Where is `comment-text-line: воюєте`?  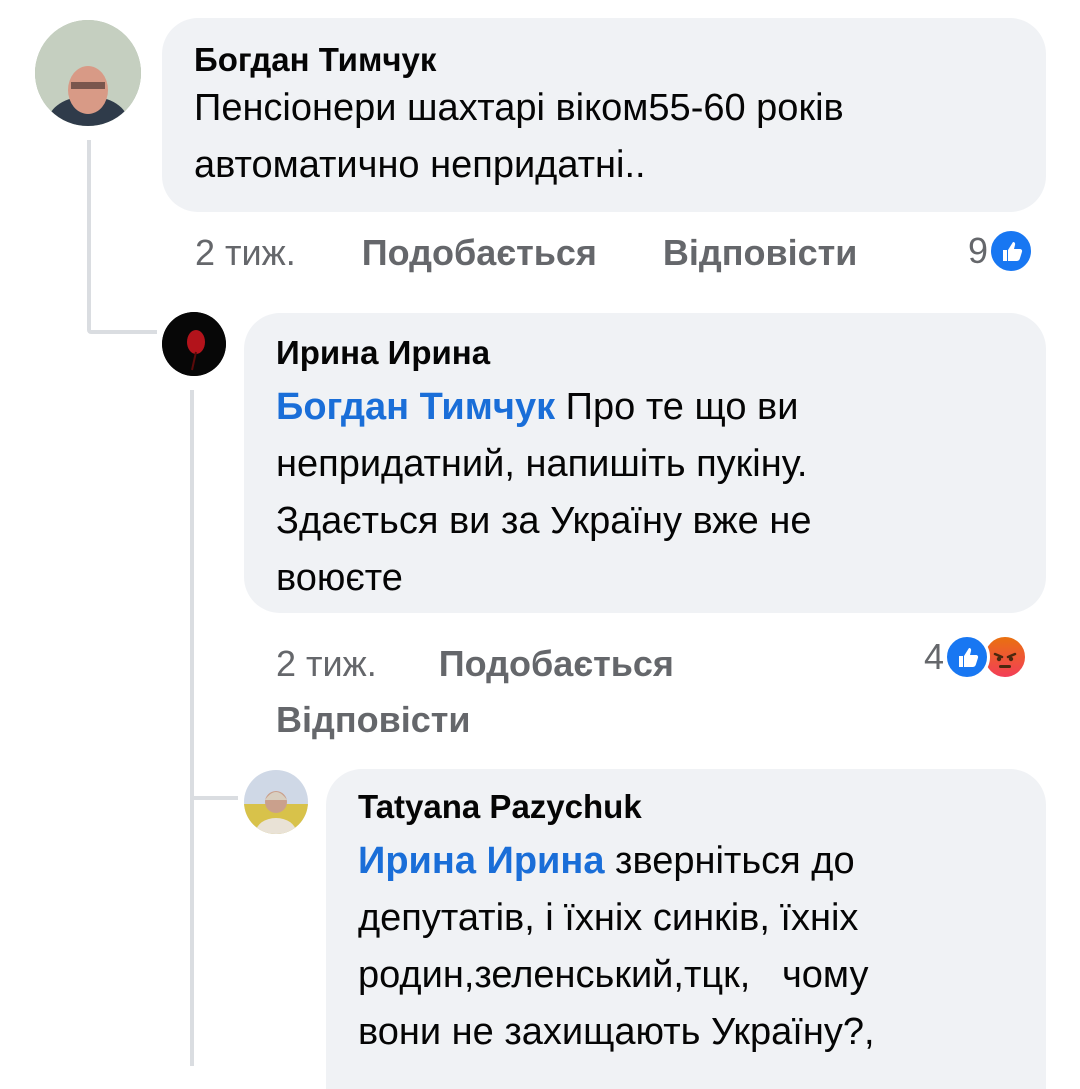
comment-text-line: воюєте is located at coordinates (339, 578).